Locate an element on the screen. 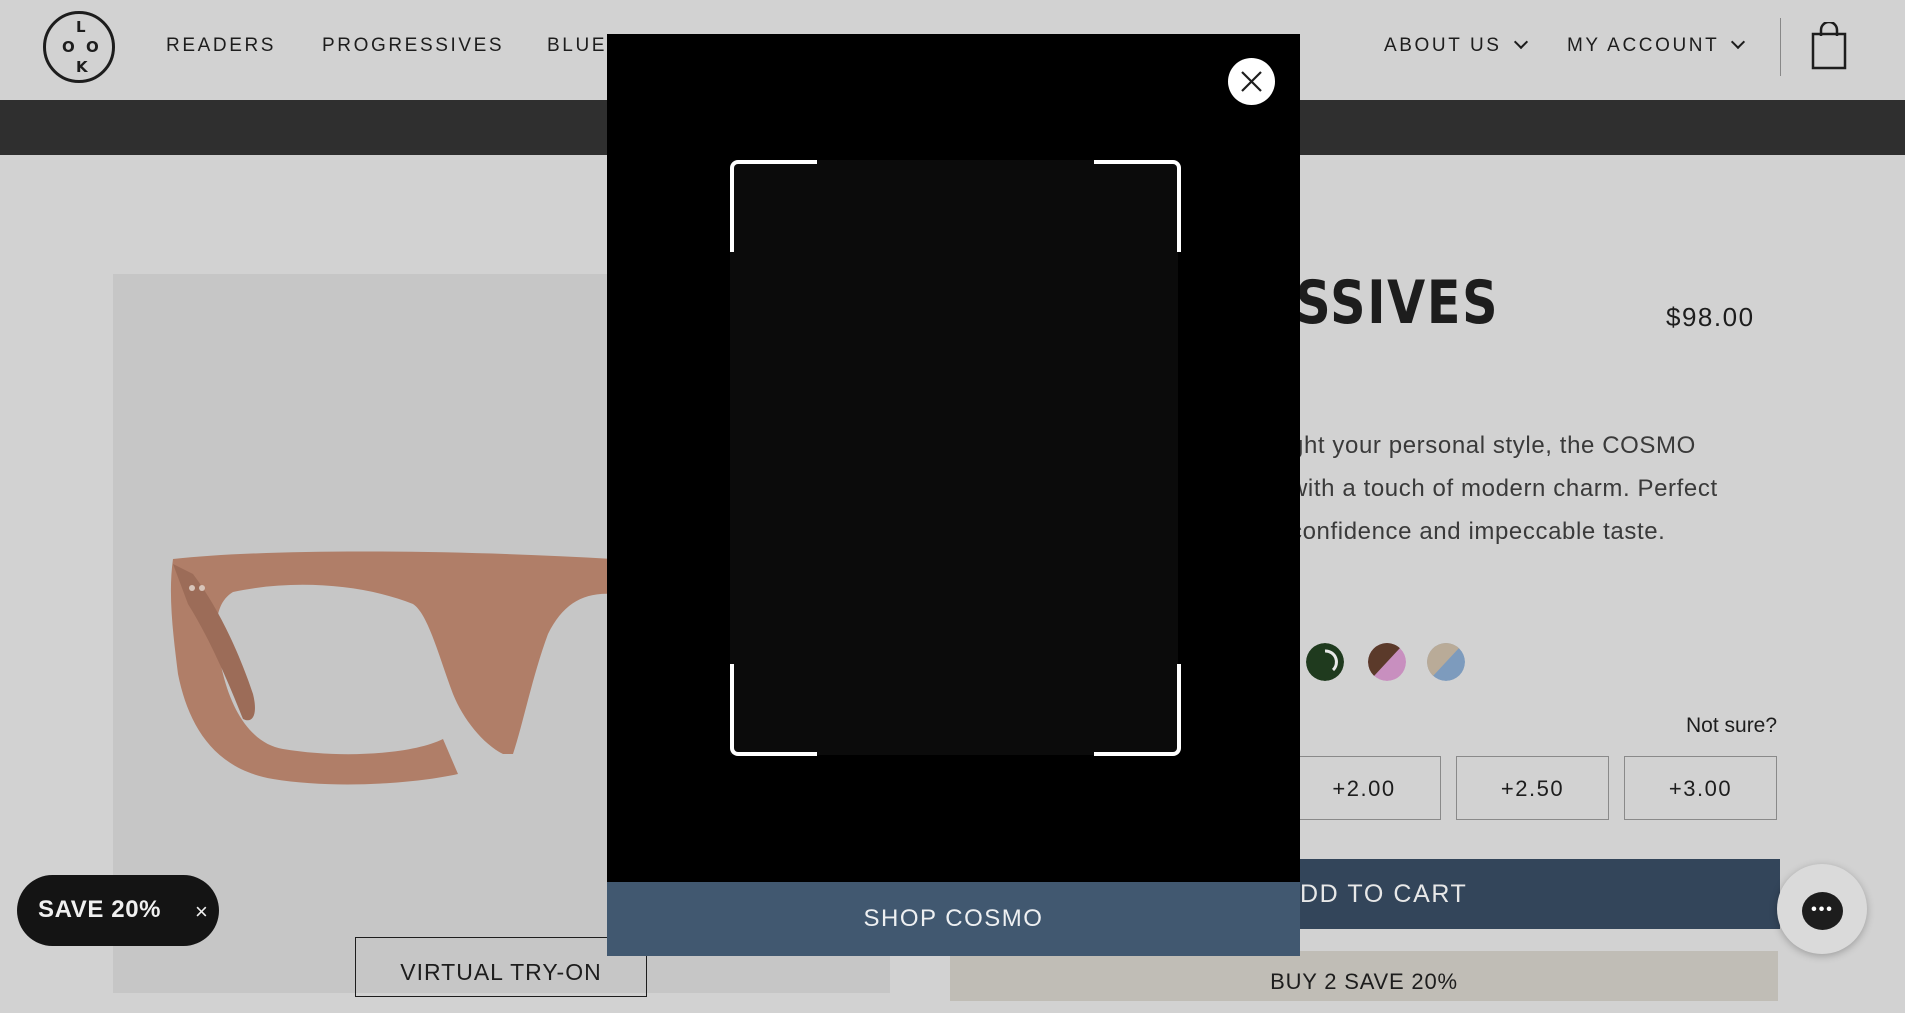 This screenshot has height=1013, width=1905. close-icon is located at coordinates (1251, 81).